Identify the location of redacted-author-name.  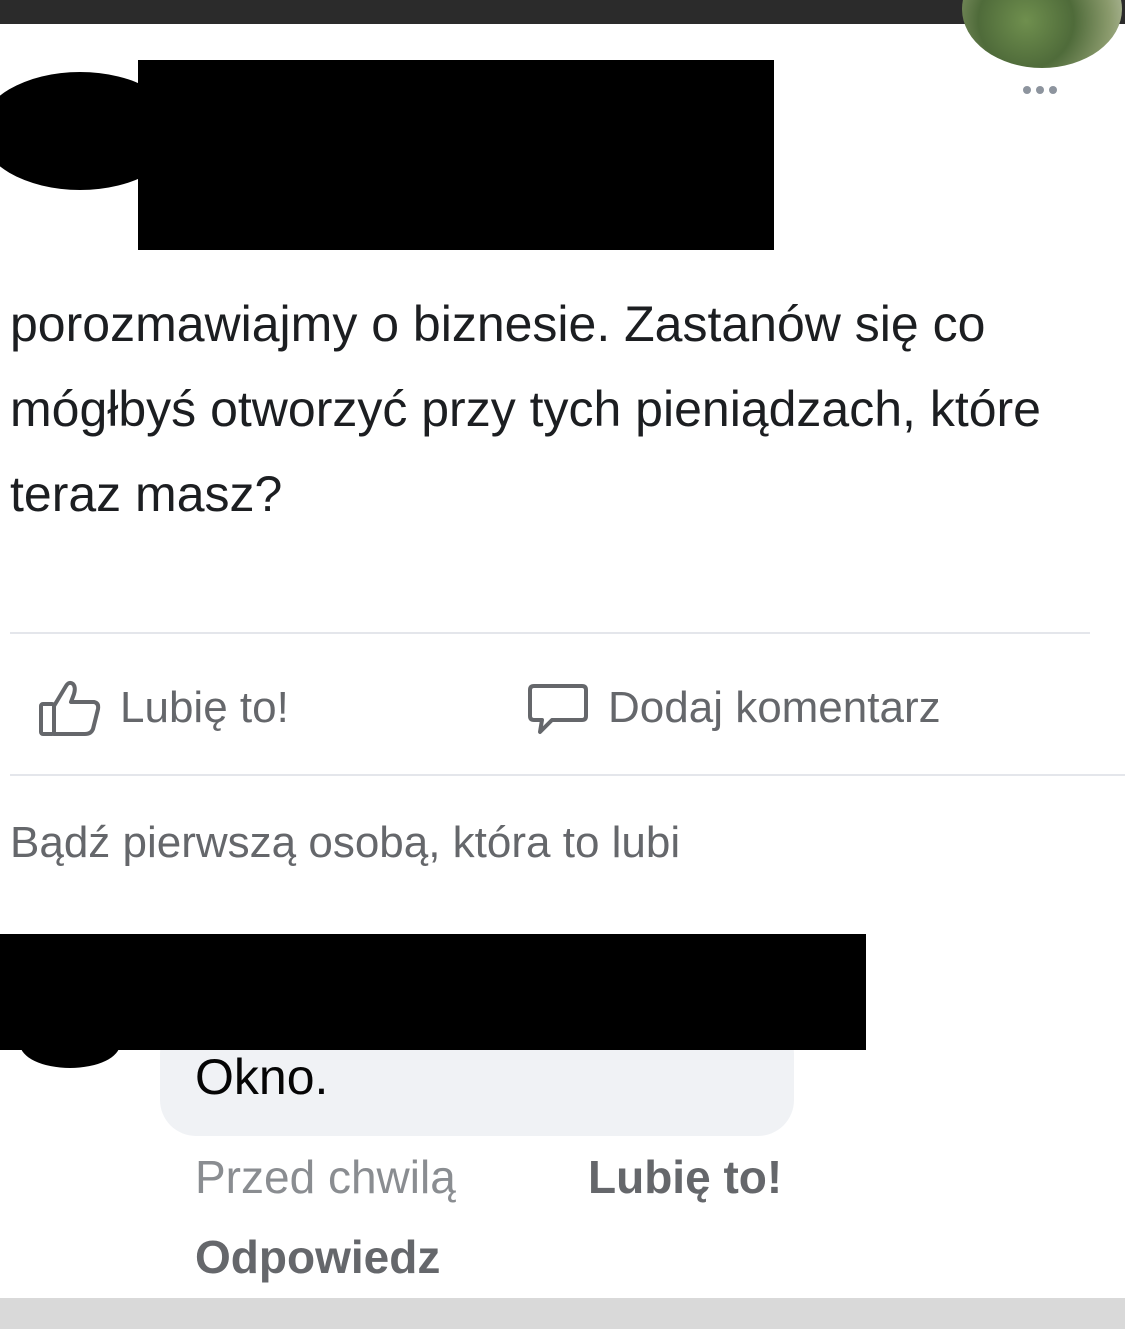
(456, 155).